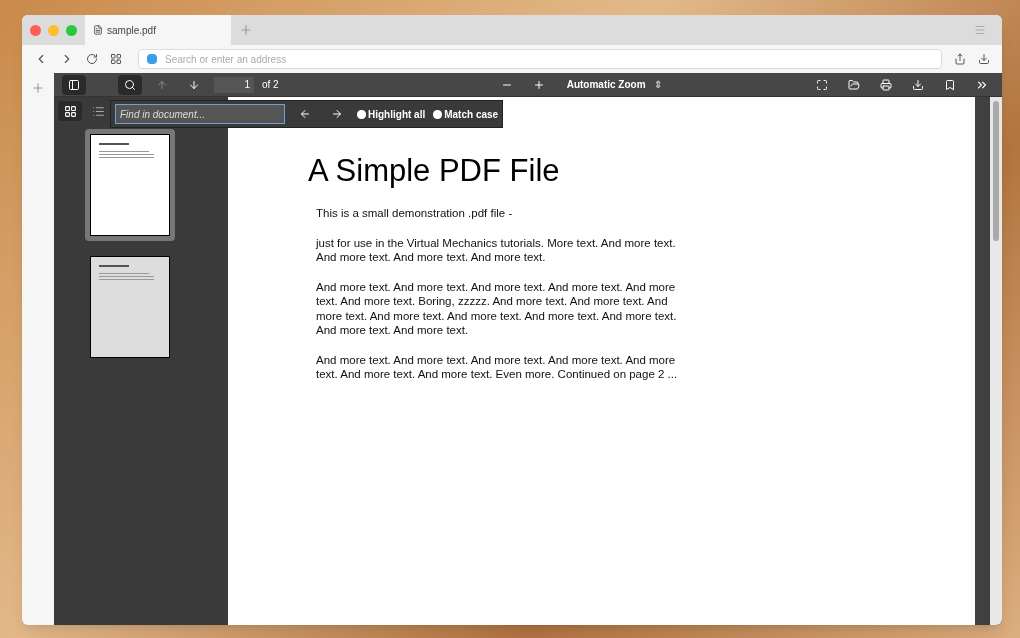 This screenshot has width=1020, height=638. I want to click on up-arrow-icon, so click(162, 84).